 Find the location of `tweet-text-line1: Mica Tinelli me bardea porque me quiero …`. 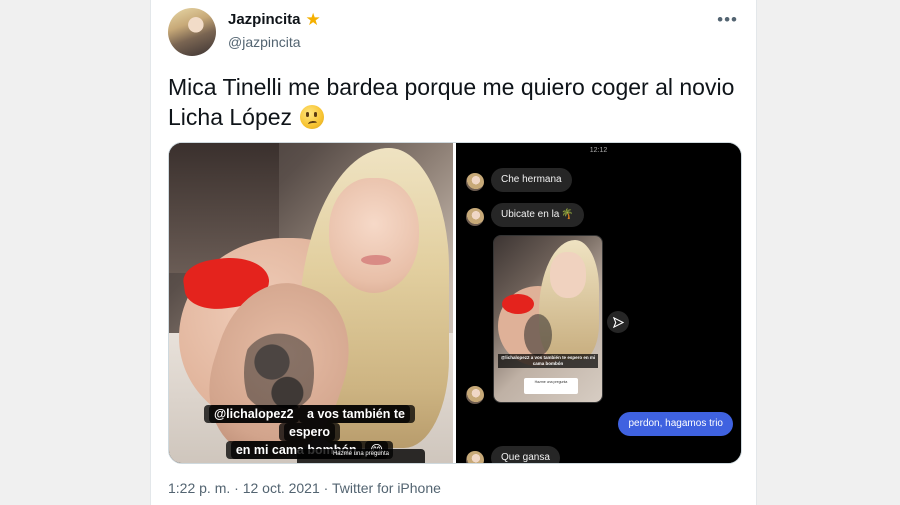

tweet-text-line1: Mica Tinelli me bardea porque me quiero … is located at coordinates (451, 87).